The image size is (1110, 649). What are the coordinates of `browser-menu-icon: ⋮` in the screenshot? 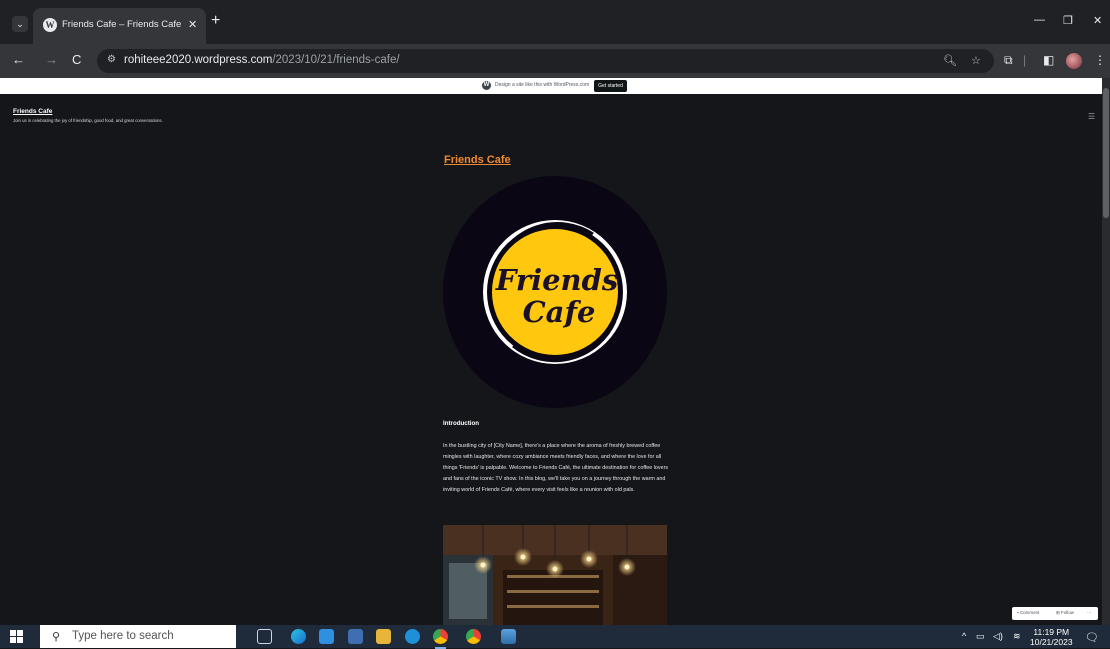 It's located at (1100, 60).